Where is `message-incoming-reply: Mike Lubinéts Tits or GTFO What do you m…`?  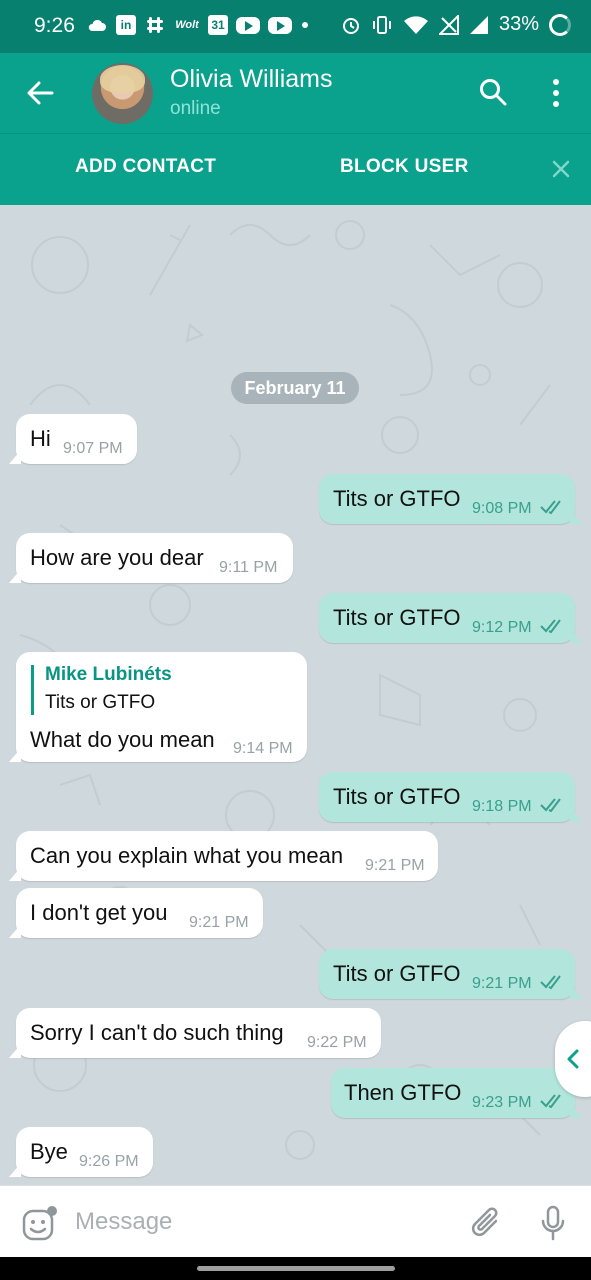
message-incoming-reply: Mike Lubinéts Tits or GTFO What do you m… is located at coordinates (158, 707).